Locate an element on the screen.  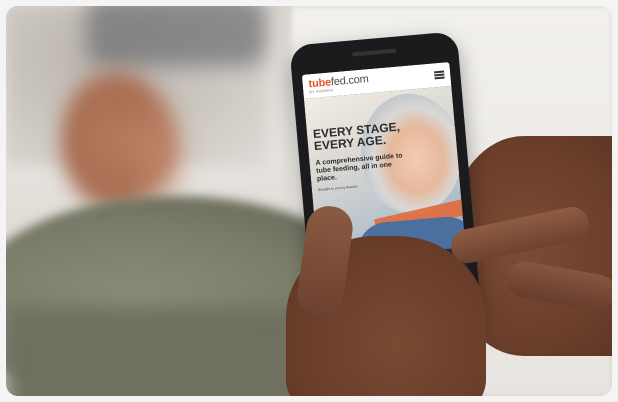
child-astronaut-image is located at coordinates (411, 153).